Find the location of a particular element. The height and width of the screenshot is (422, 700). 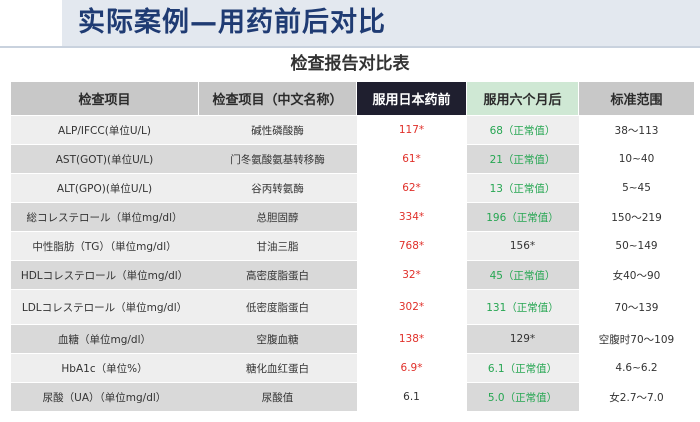

cell-item: 血糖（单位mg/dl） is located at coordinates (104, 339).